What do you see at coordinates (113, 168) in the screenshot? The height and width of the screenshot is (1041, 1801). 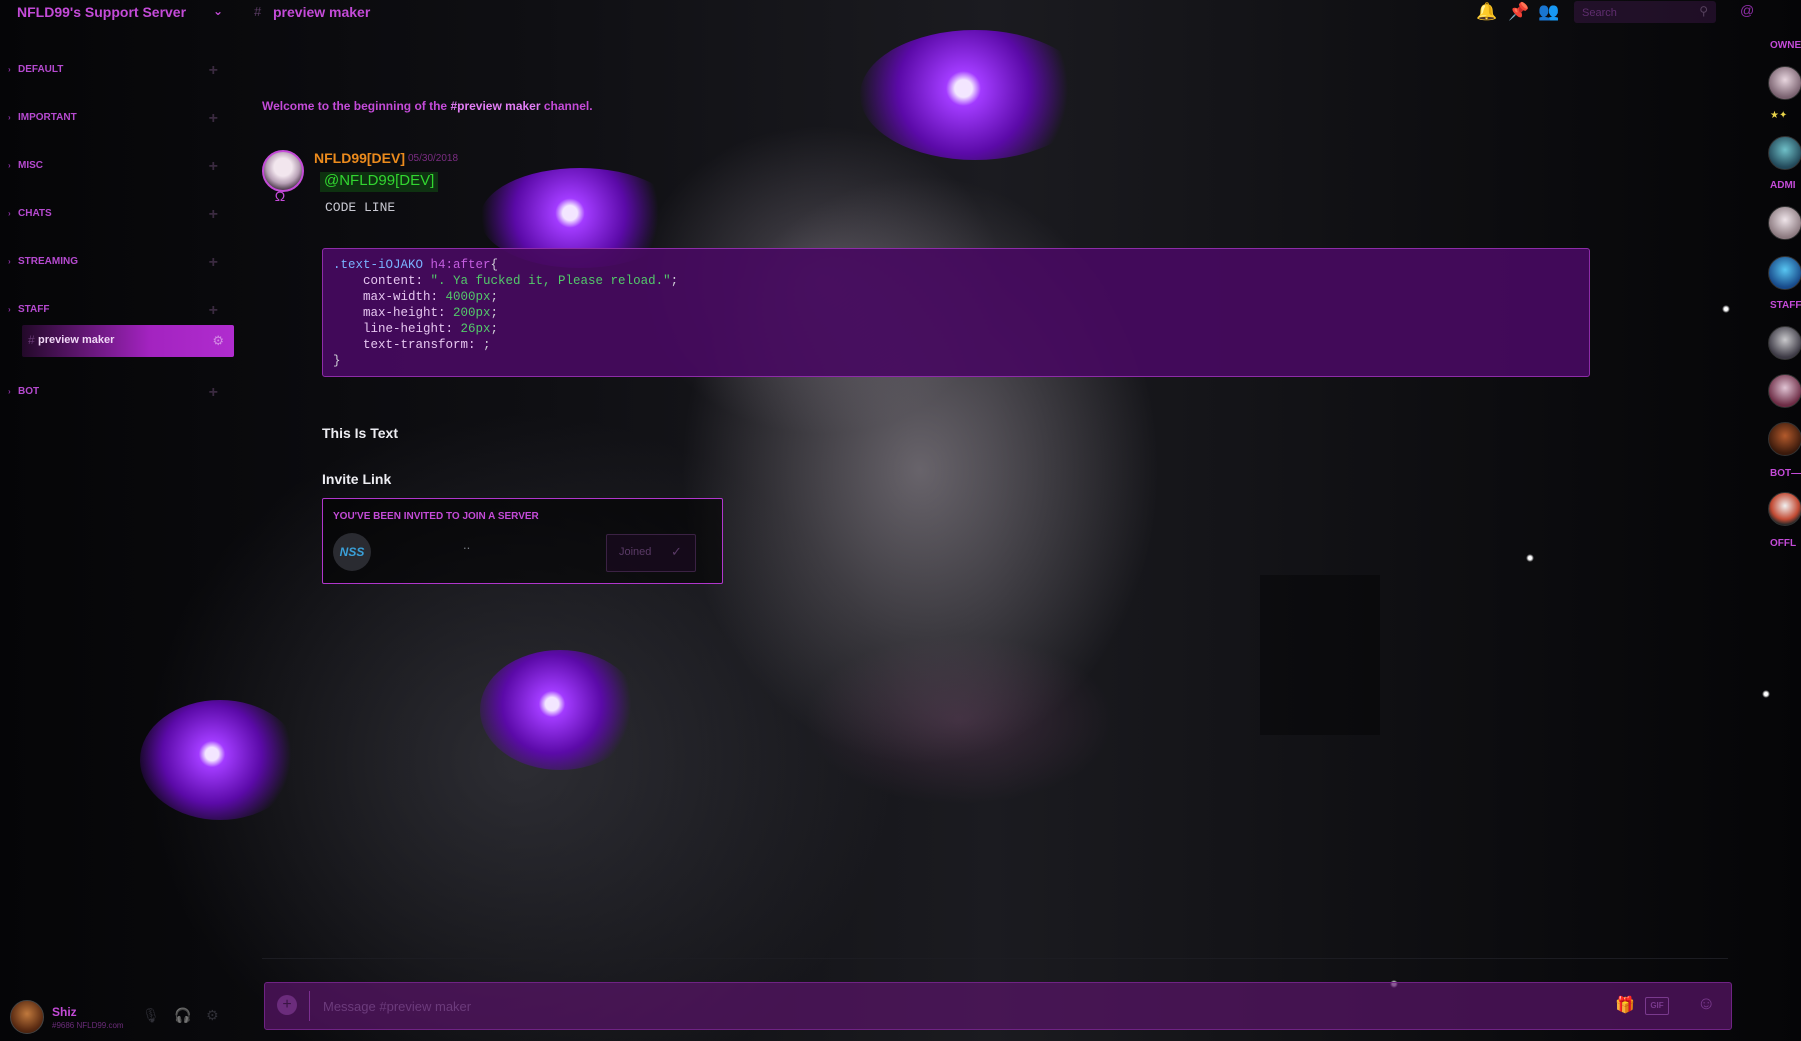 I see `category-misc: › MISC +` at bounding box center [113, 168].